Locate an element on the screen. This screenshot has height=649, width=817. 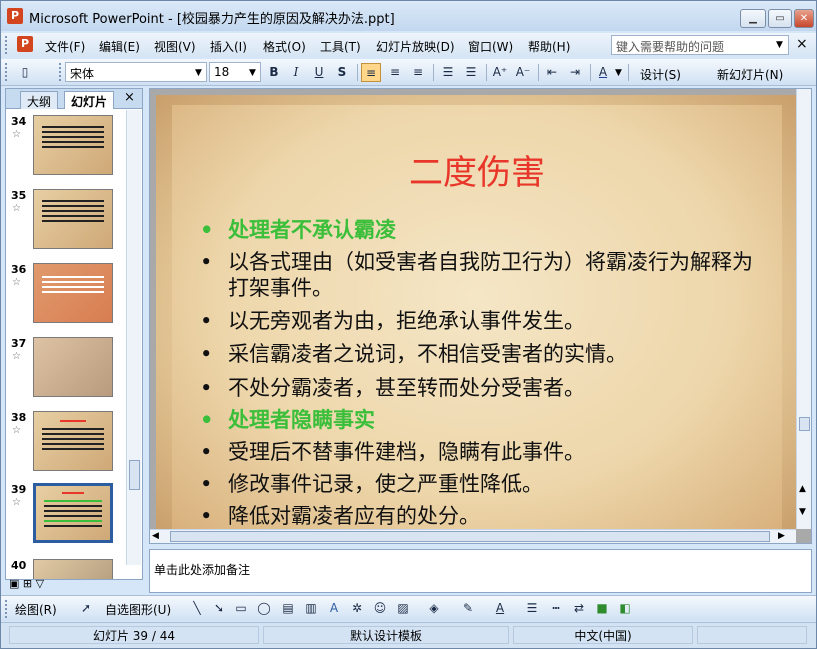
slide-horizontal-scrollbar: ◀ ▶ is located at coordinates (473, 536).